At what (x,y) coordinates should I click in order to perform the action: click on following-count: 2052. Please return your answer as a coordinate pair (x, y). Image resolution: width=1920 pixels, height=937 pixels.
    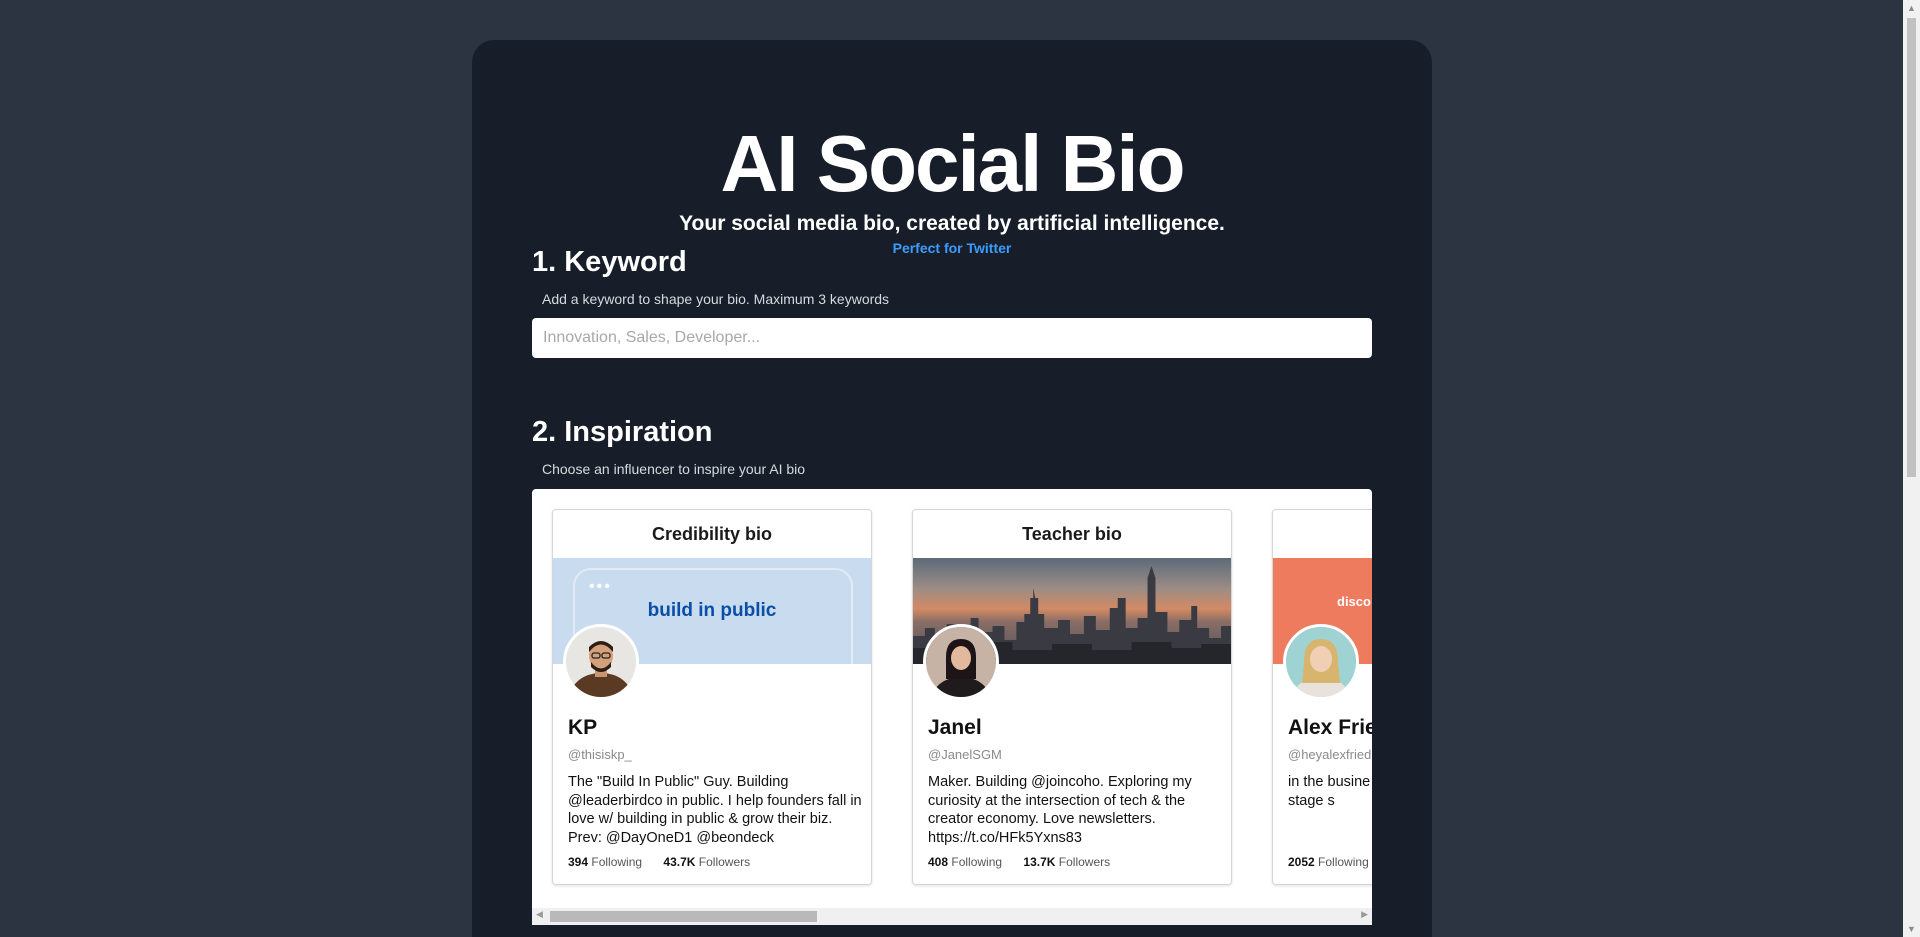
    Looking at the image, I should click on (1301, 862).